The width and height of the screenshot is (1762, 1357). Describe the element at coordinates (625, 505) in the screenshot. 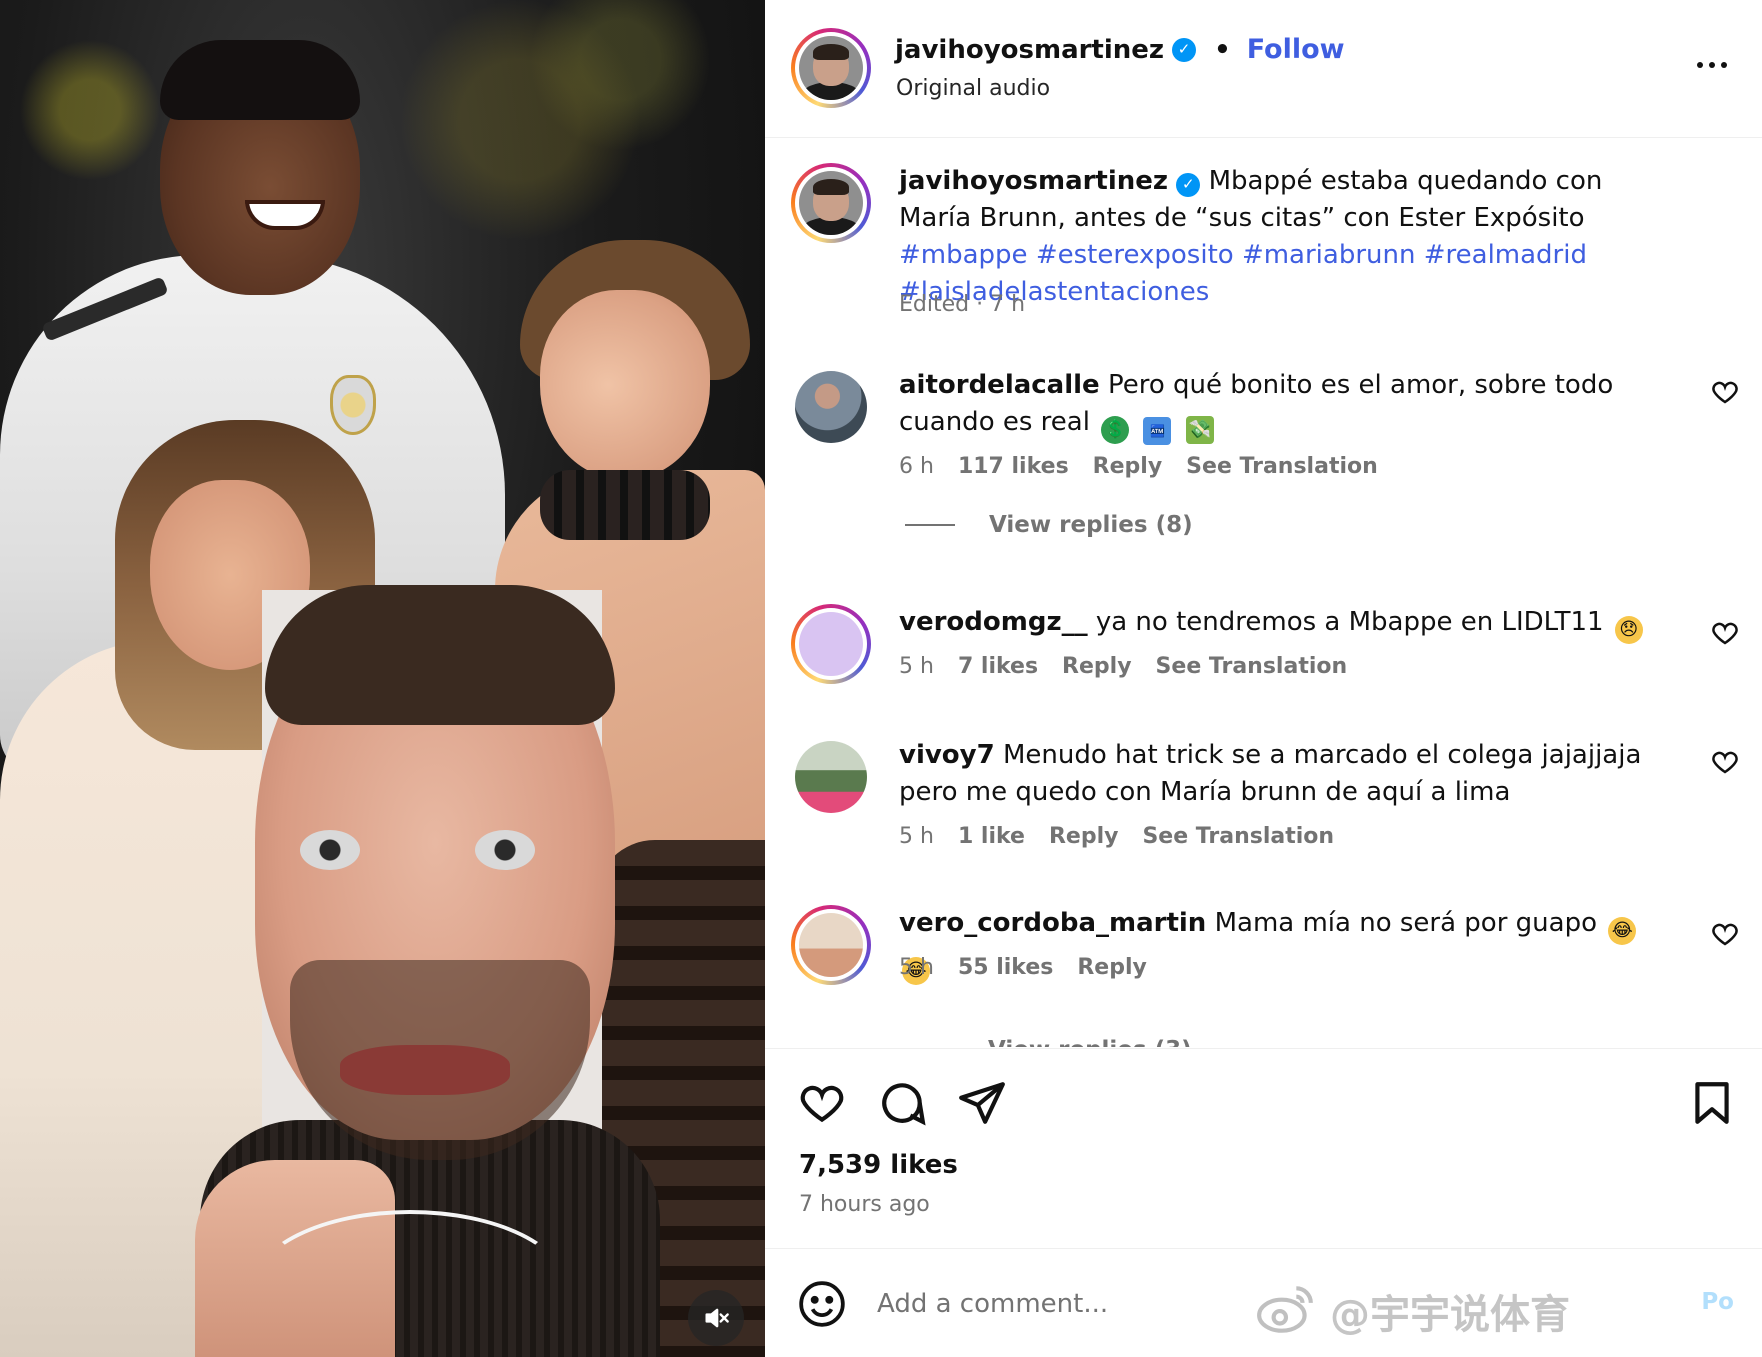

I see `woman-right-collar` at that location.